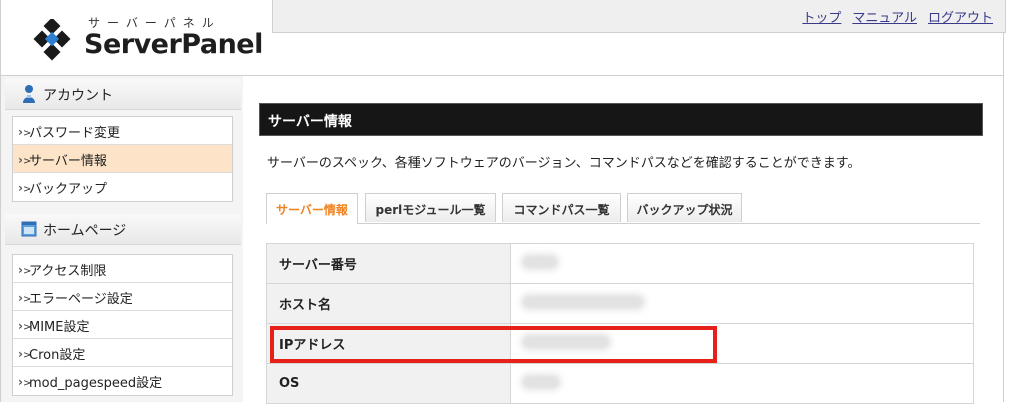 This screenshot has width=1012, height=404. What do you see at coordinates (388, 383) in the screenshot?
I see `row-key-os: OS` at bounding box center [388, 383].